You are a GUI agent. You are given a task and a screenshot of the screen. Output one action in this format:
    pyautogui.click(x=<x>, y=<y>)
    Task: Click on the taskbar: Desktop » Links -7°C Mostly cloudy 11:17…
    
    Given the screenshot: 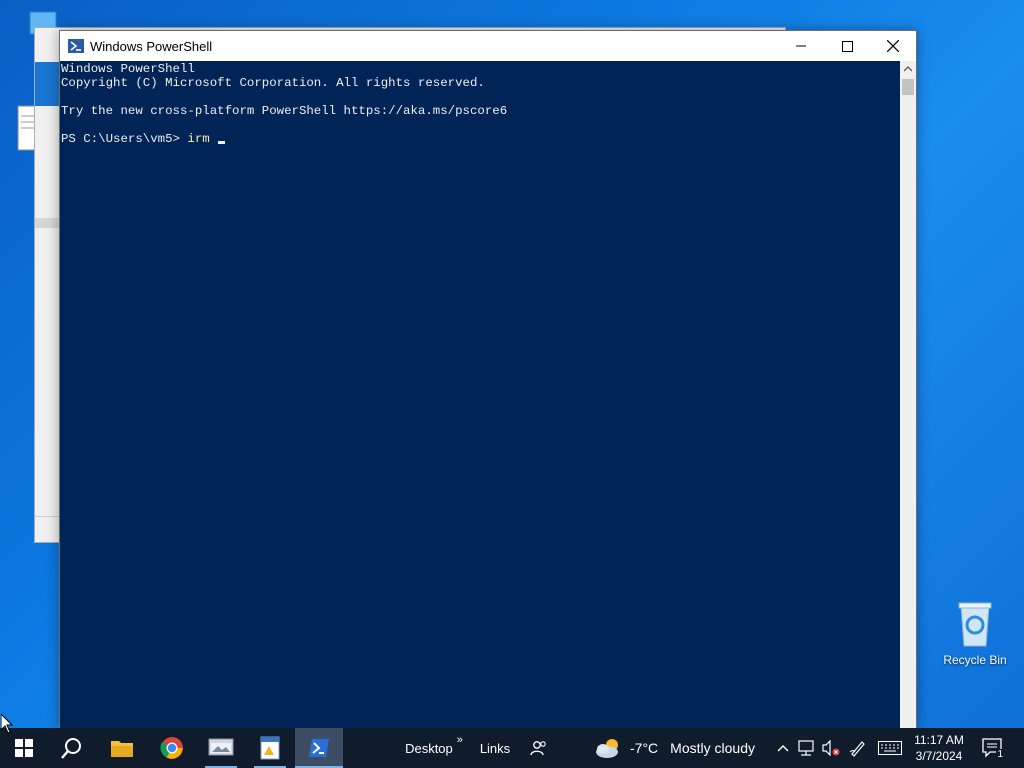 What is the action you would take?
    pyautogui.click(x=512, y=748)
    